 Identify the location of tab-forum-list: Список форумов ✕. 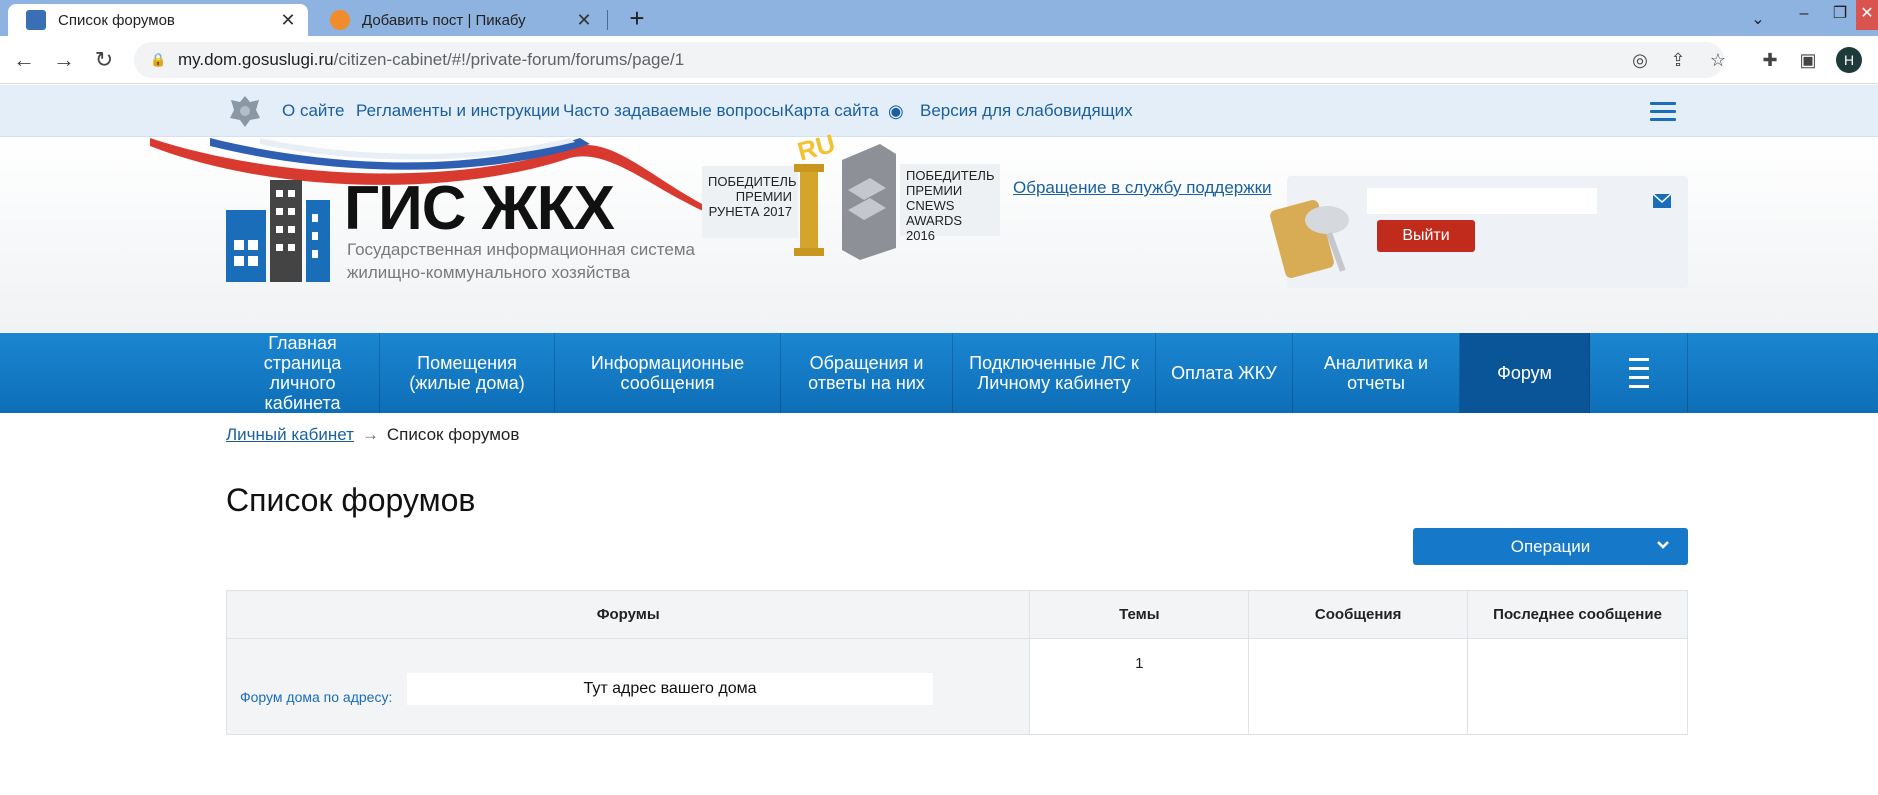
(158, 20).